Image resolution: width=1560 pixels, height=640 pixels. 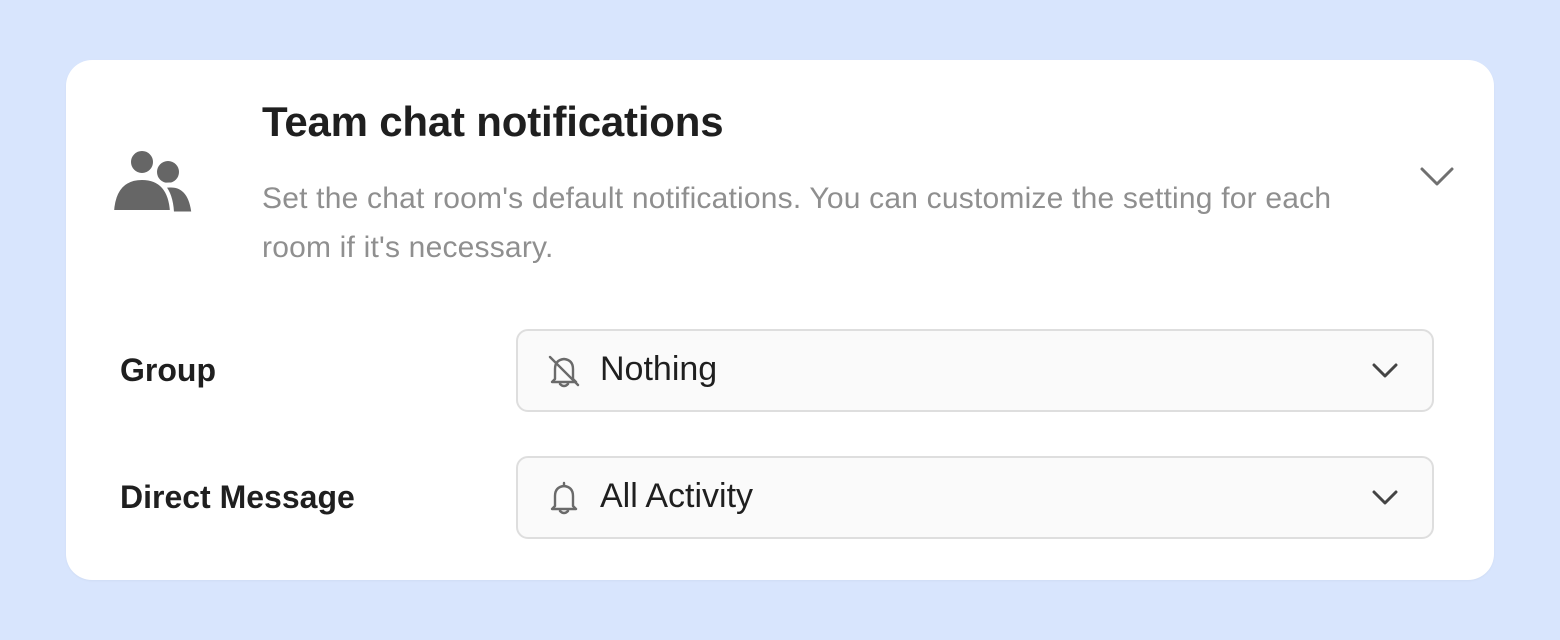 What do you see at coordinates (975, 370) in the screenshot?
I see `group-notification-select: Nothing` at bounding box center [975, 370].